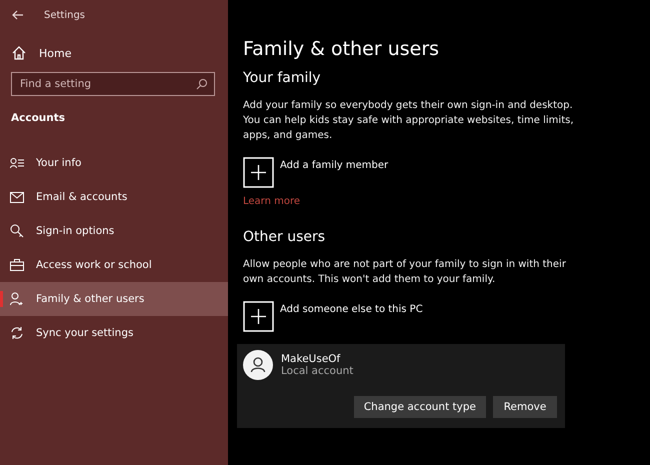 The height and width of the screenshot is (465, 650). Describe the element at coordinates (525, 407) in the screenshot. I see `account-action-button: Remove` at that location.